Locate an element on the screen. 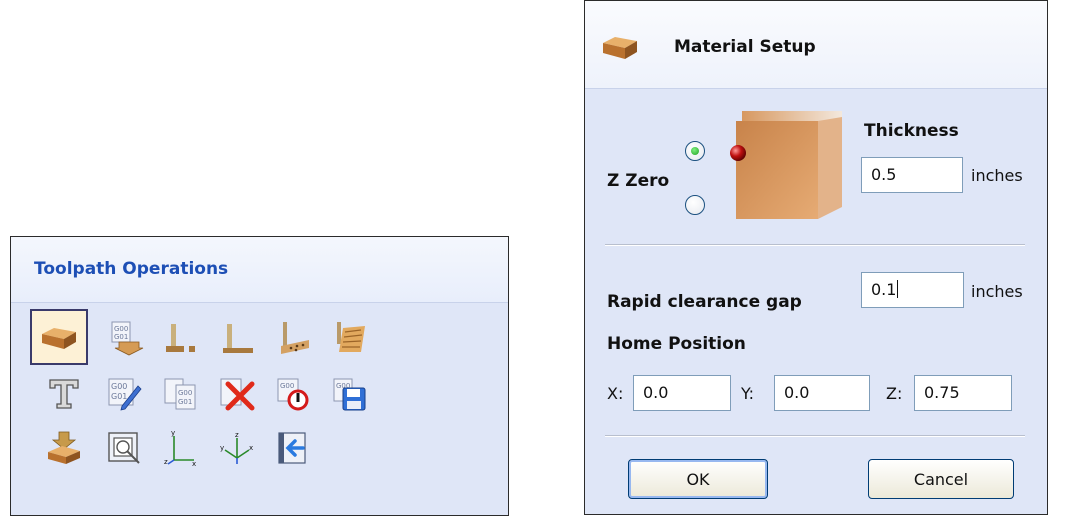 The width and height of the screenshot is (1079, 516). toolpath-operations-title: Toolpath Operations is located at coordinates (131, 269).